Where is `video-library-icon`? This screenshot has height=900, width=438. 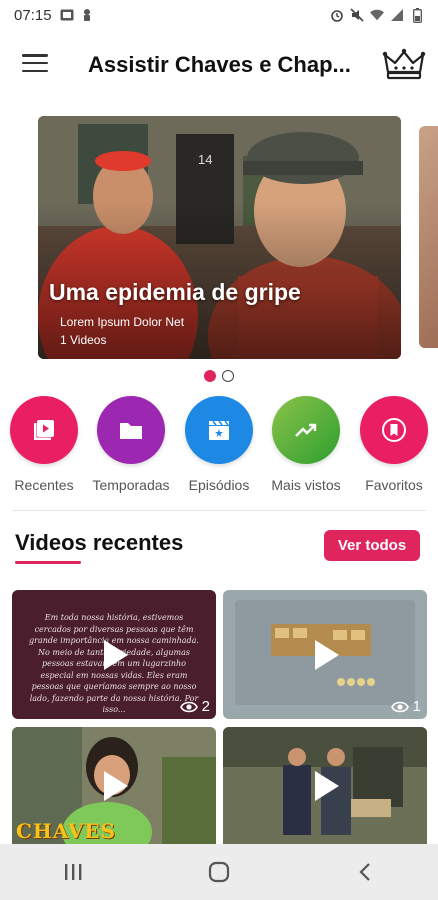 video-library-icon is located at coordinates (44, 430).